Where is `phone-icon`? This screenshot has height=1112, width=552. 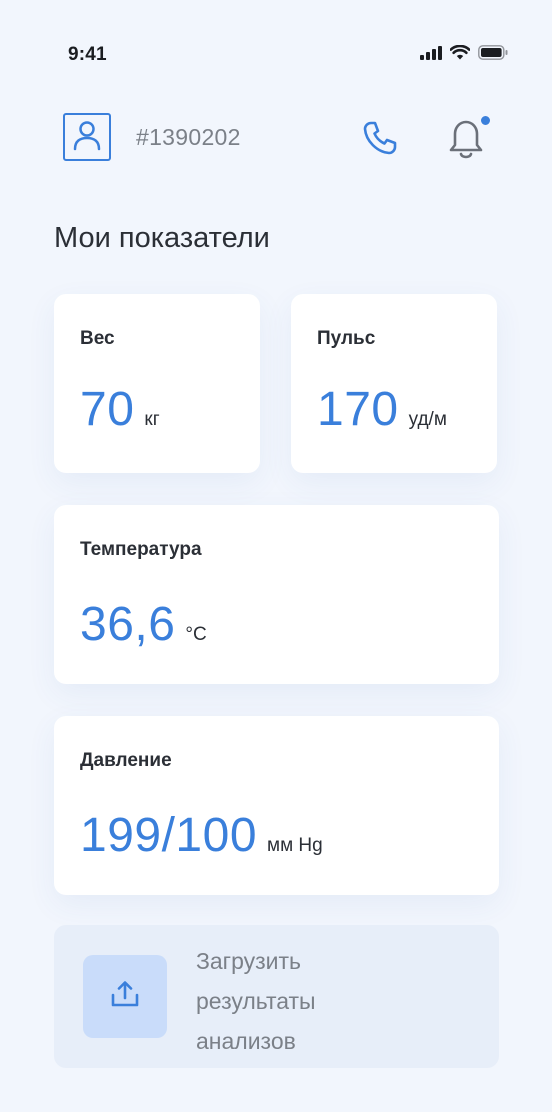 phone-icon is located at coordinates (380, 140).